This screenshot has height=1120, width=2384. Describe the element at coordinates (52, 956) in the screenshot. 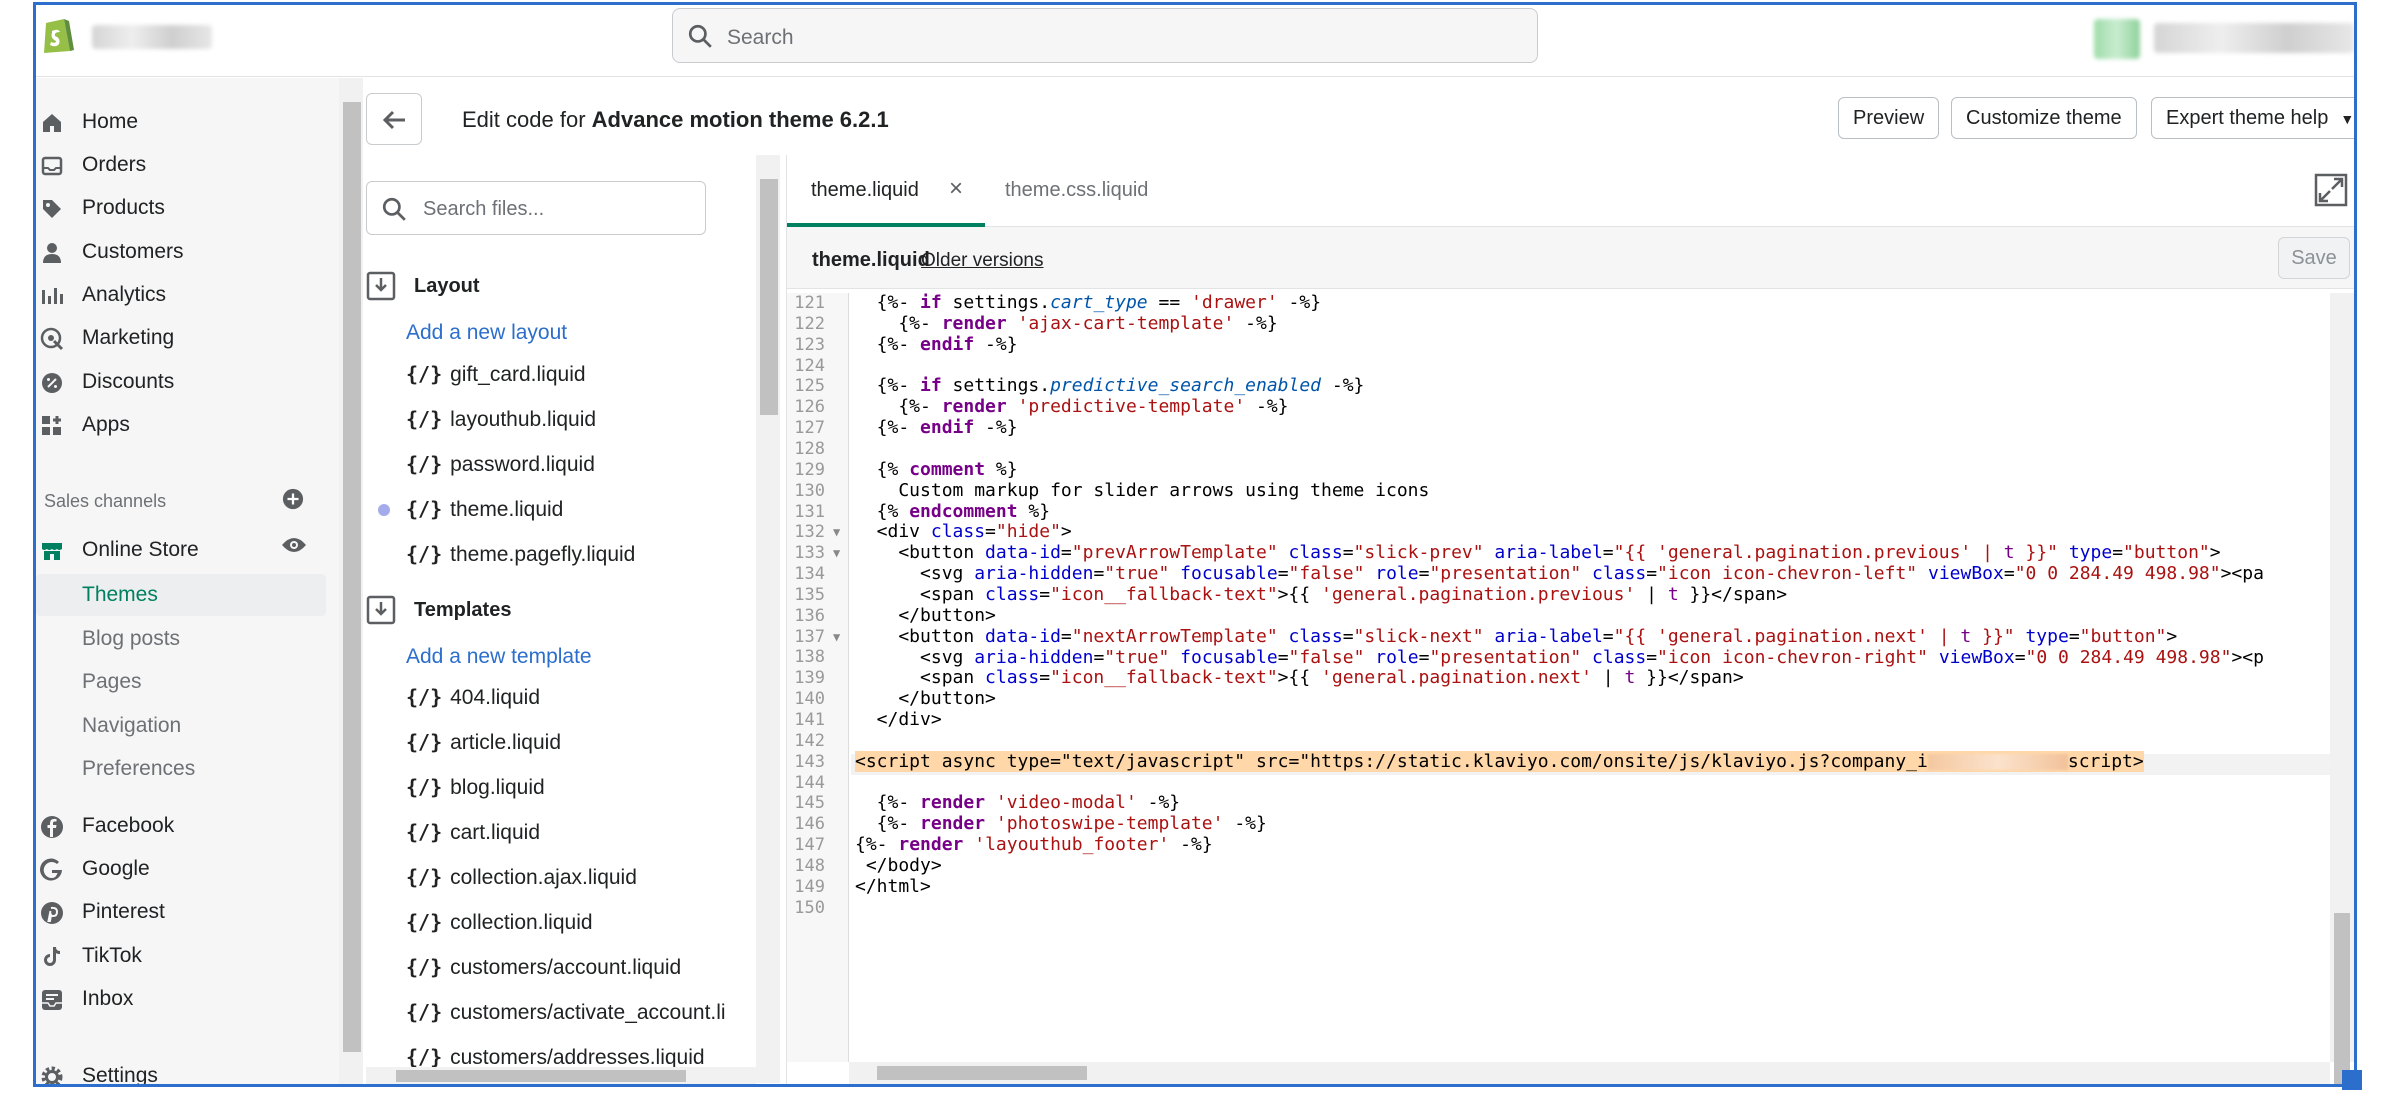

I see `tiktok-icon` at that location.